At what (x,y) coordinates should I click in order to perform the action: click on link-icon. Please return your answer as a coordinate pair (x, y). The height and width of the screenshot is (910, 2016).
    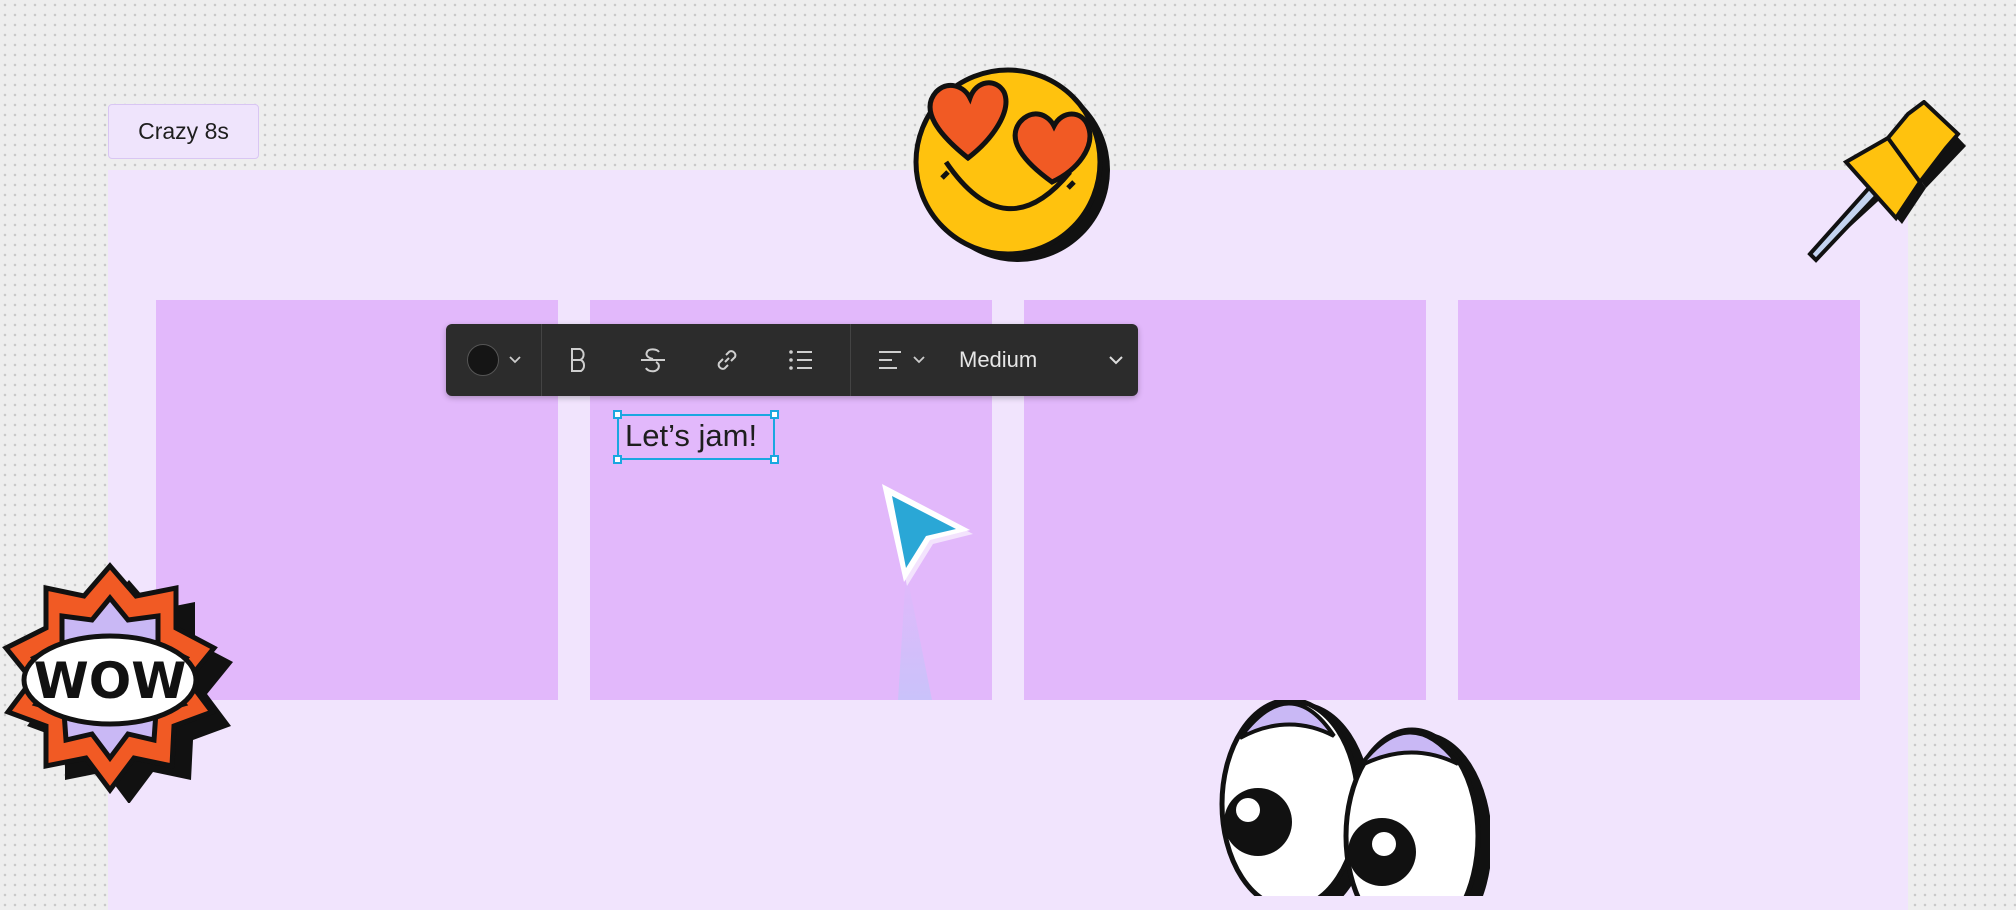
    Looking at the image, I should click on (727, 360).